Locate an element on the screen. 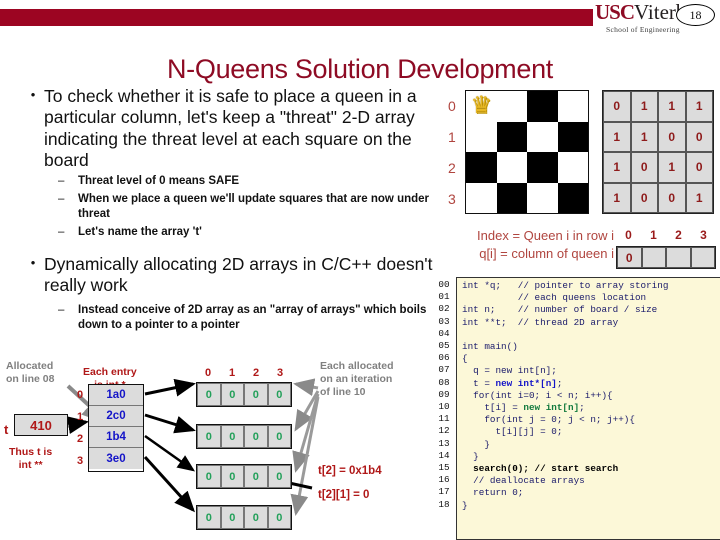  array-column-headers: 0 1 2 3 is located at coordinates (244, 373).